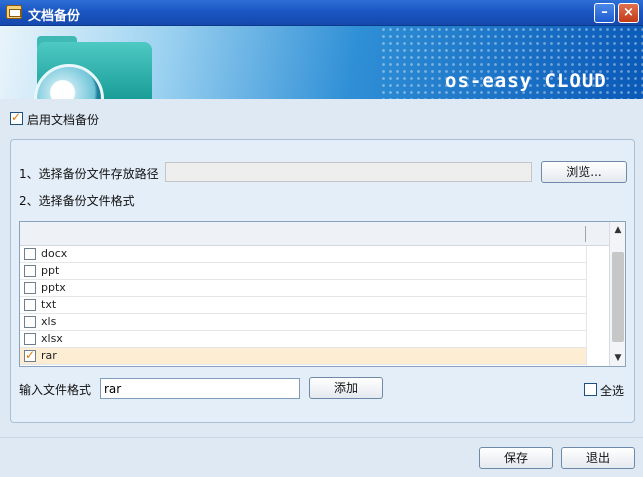 The width and height of the screenshot is (643, 477). I want to click on path-label: 1、选择备份文件存放路径, so click(89, 174).